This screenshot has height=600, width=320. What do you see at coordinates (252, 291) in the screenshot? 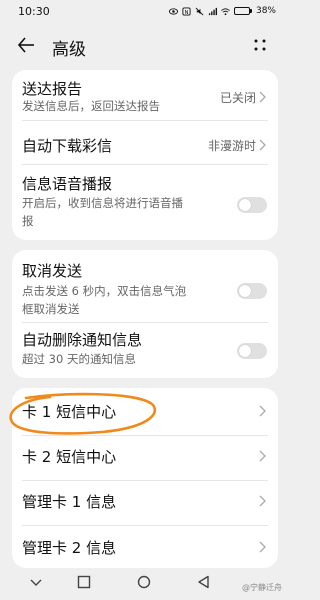
I see `cancel-send-toggle` at bounding box center [252, 291].